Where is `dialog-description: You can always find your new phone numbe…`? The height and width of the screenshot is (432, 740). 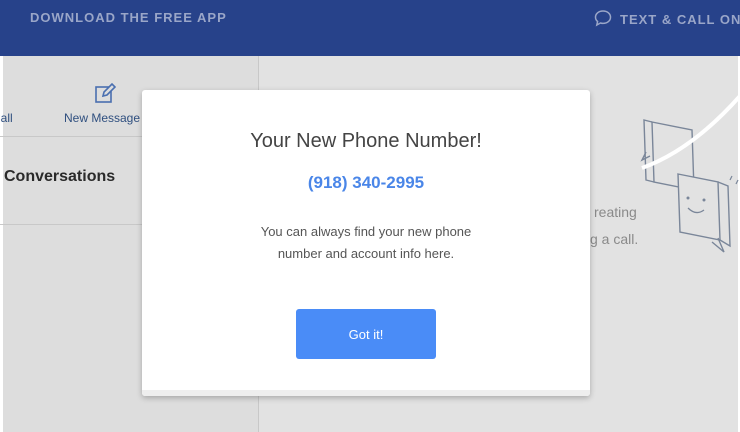 dialog-description: You can always find your new phone numbe… is located at coordinates (366, 243).